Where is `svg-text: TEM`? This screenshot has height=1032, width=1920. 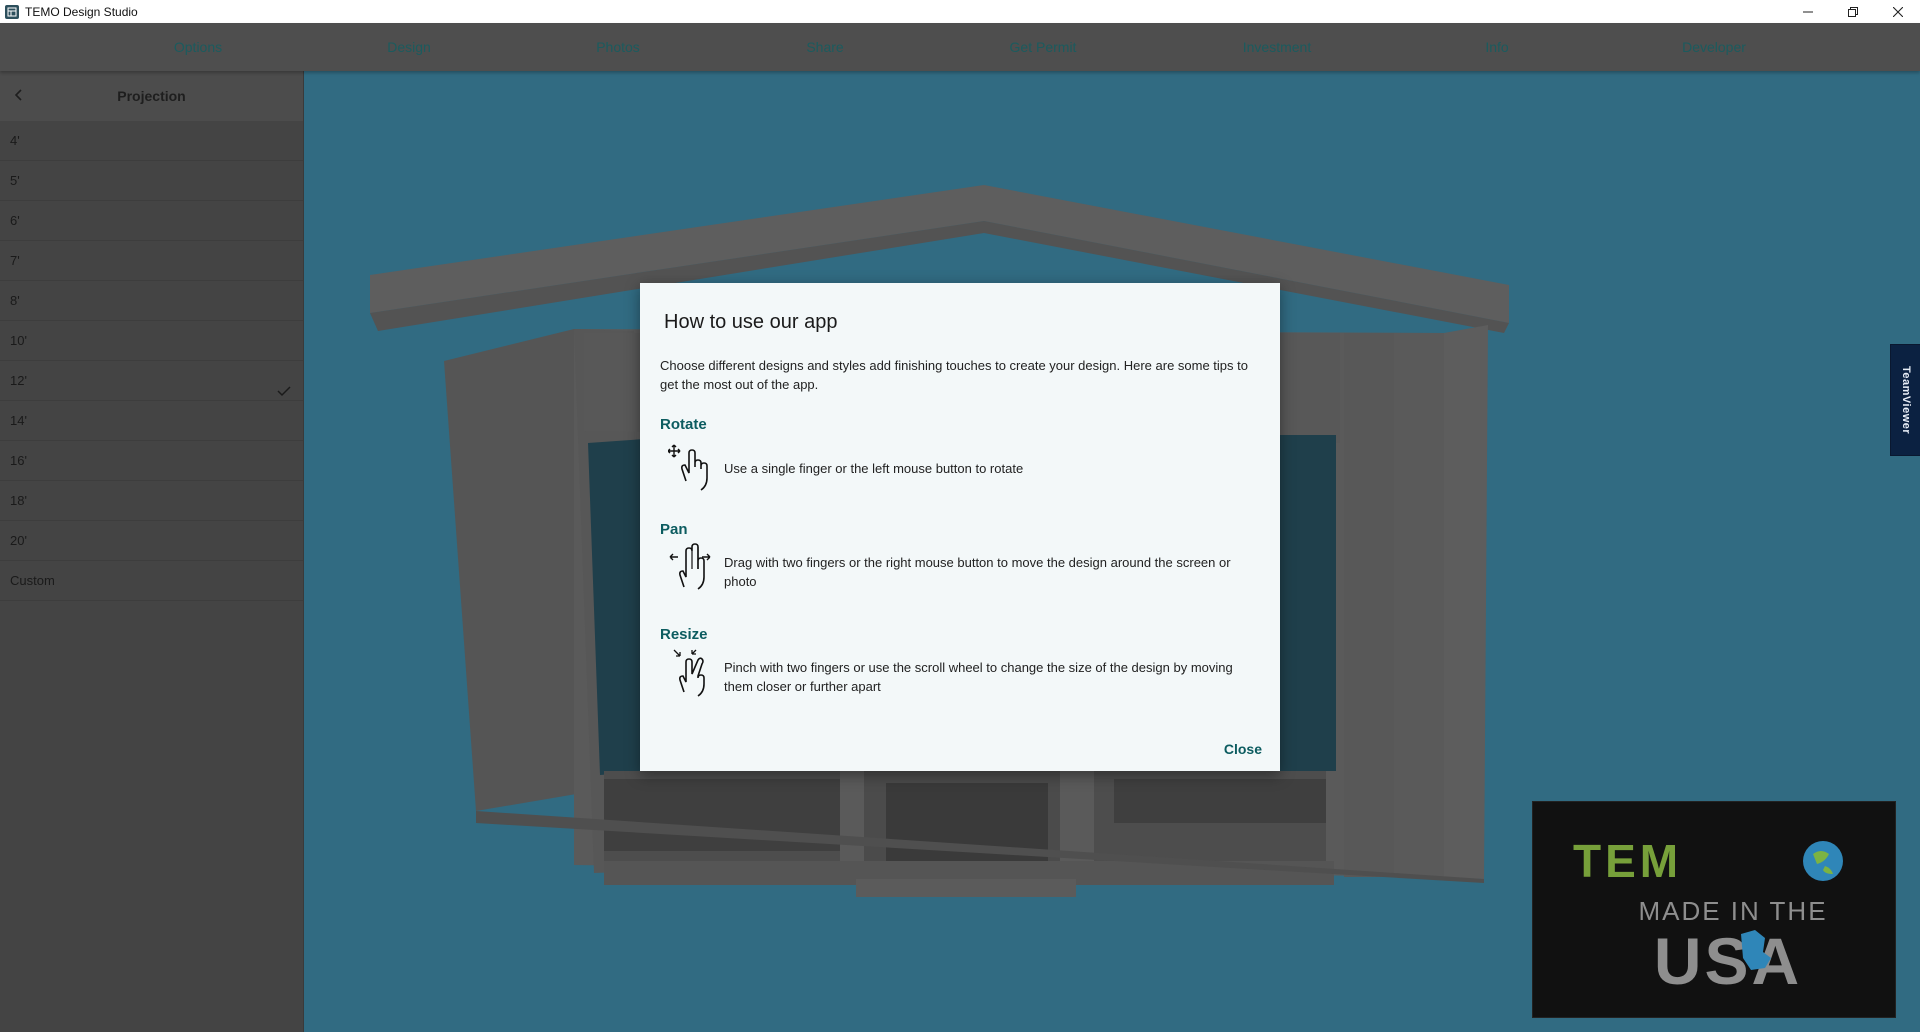
svg-text: TEM is located at coordinates (1627, 861).